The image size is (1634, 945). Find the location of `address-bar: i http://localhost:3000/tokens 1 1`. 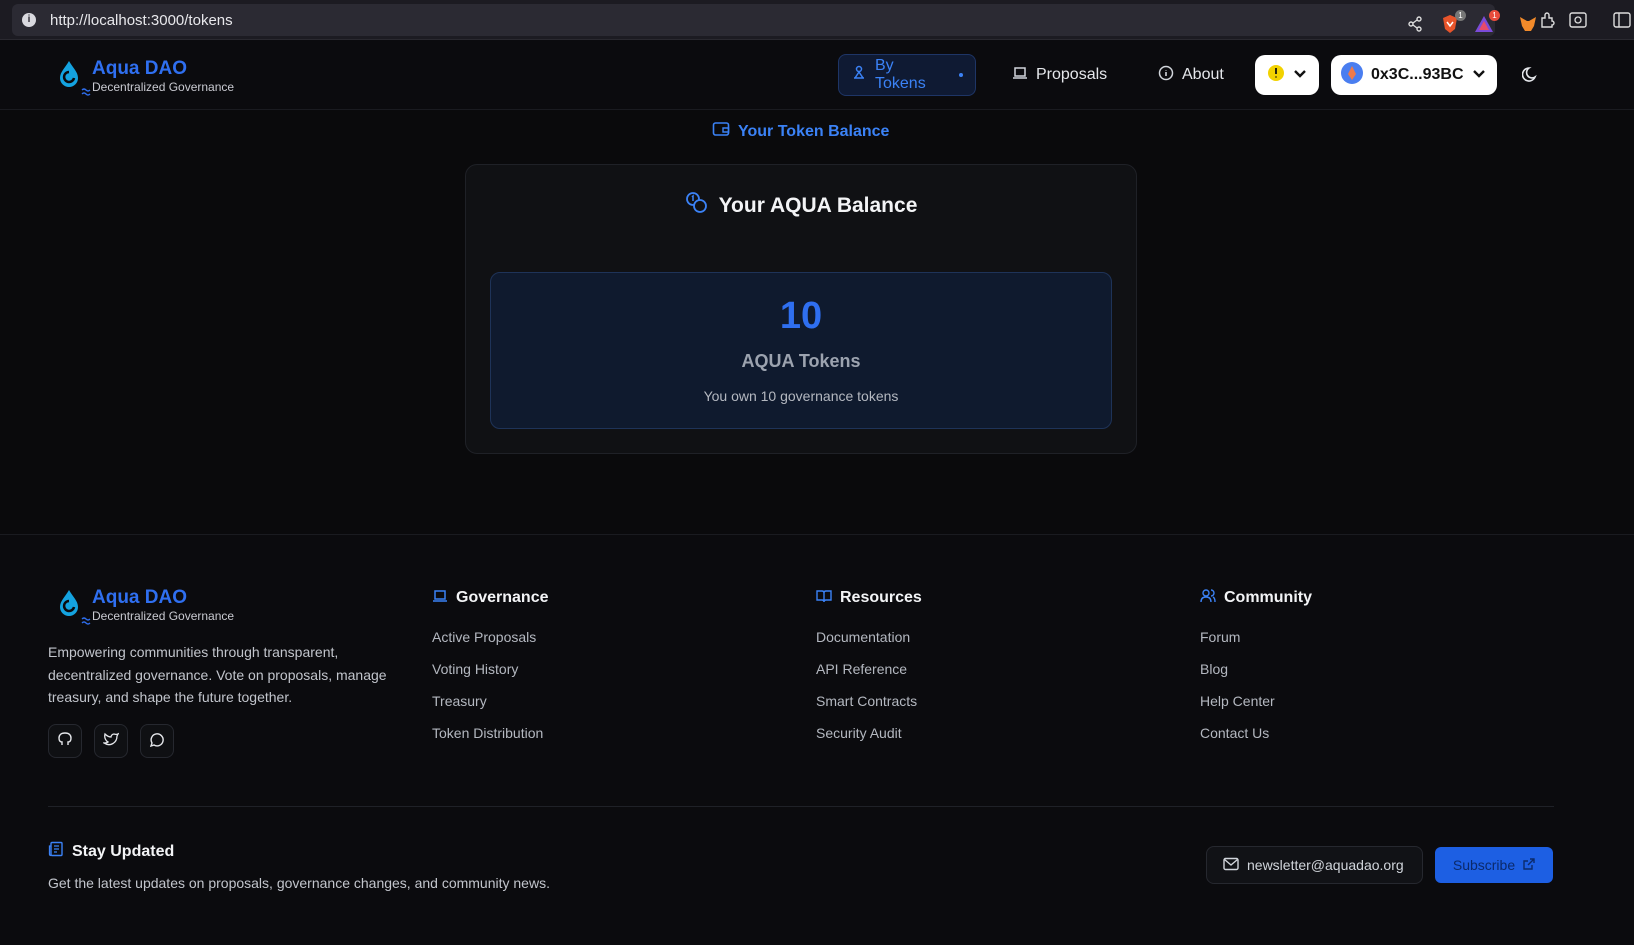

address-bar: i http://localhost:3000/tokens 1 1 is located at coordinates (774, 20).